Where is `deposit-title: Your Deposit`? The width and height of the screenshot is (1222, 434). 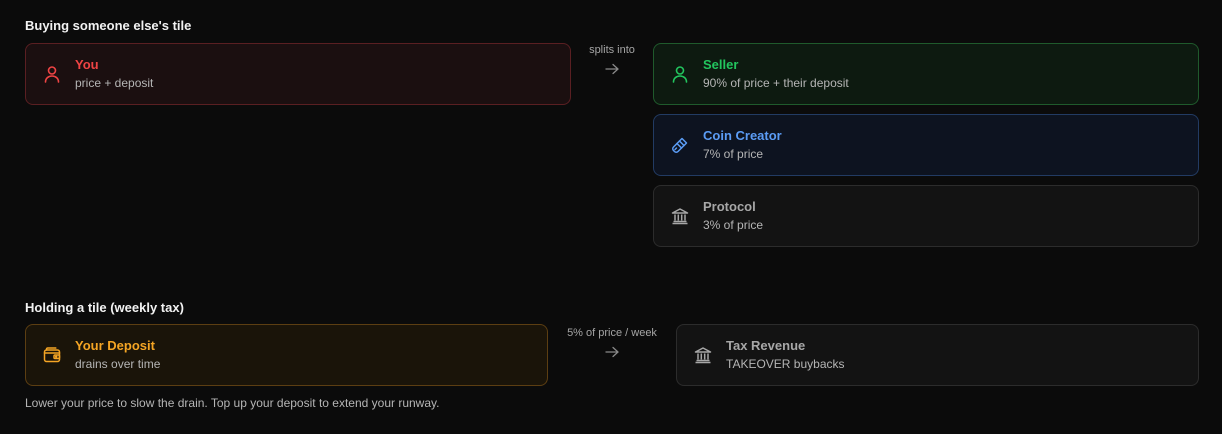
deposit-title: Your Deposit is located at coordinates (115, 345).